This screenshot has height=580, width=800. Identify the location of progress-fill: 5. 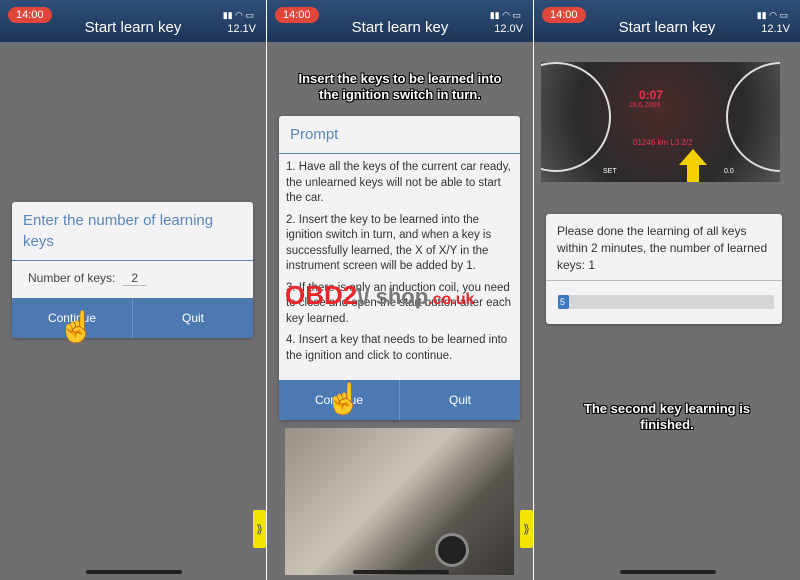
(563, 302).